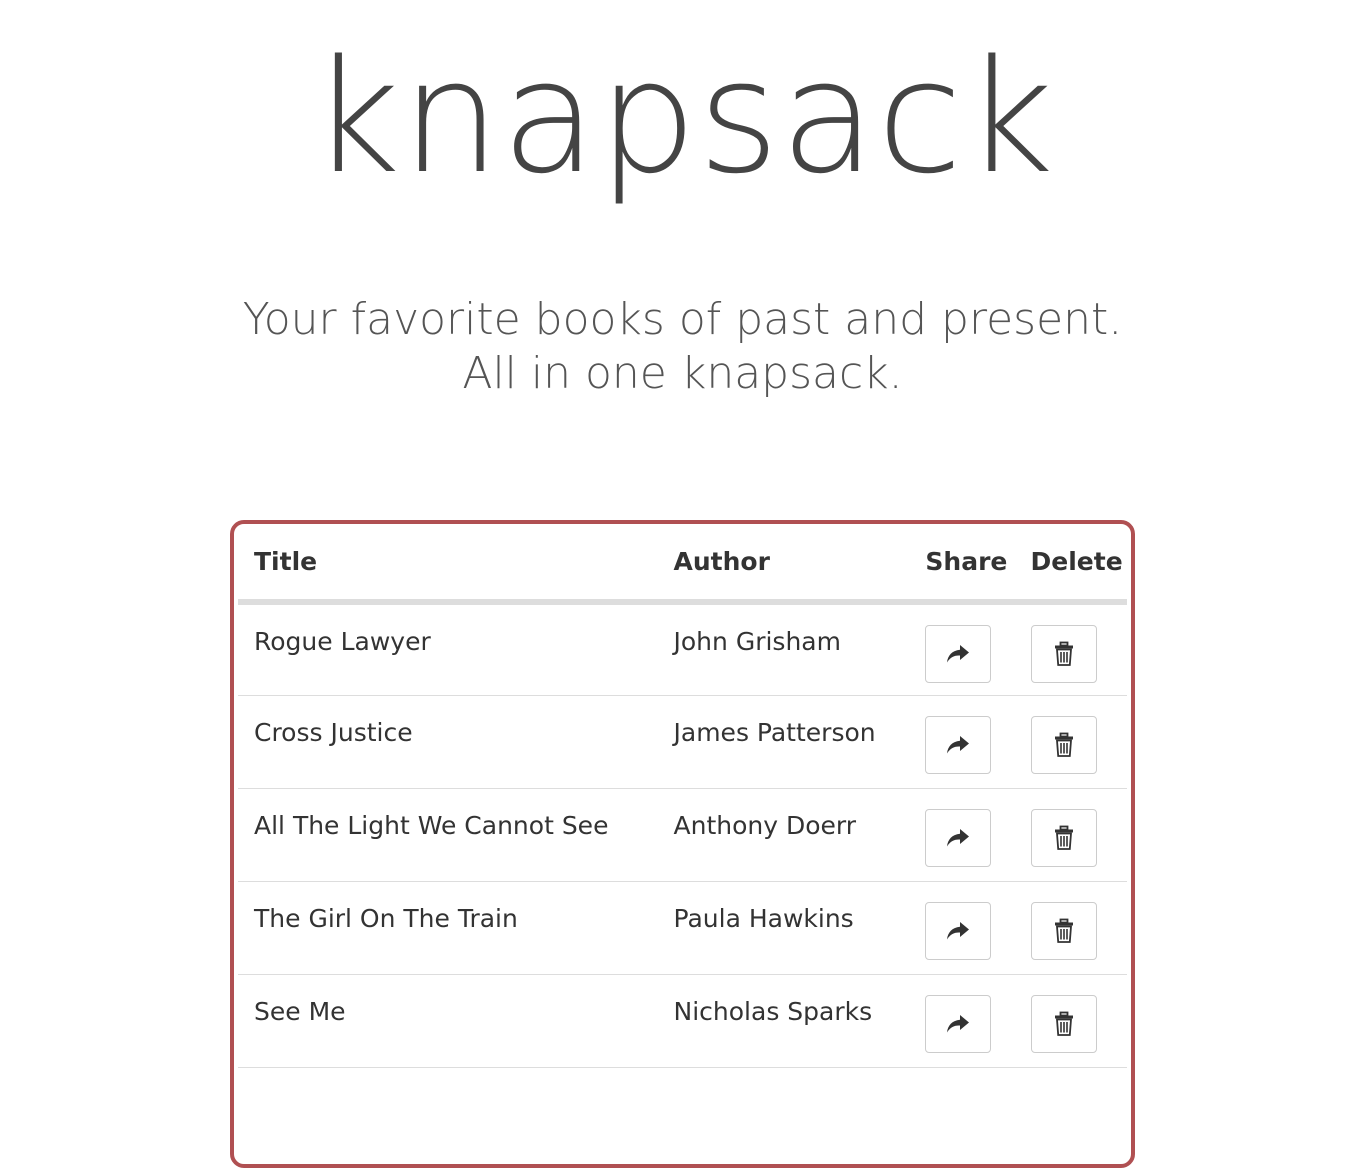  I want to click on books-table-header: Title Author Share Delete, so click(682, 564).